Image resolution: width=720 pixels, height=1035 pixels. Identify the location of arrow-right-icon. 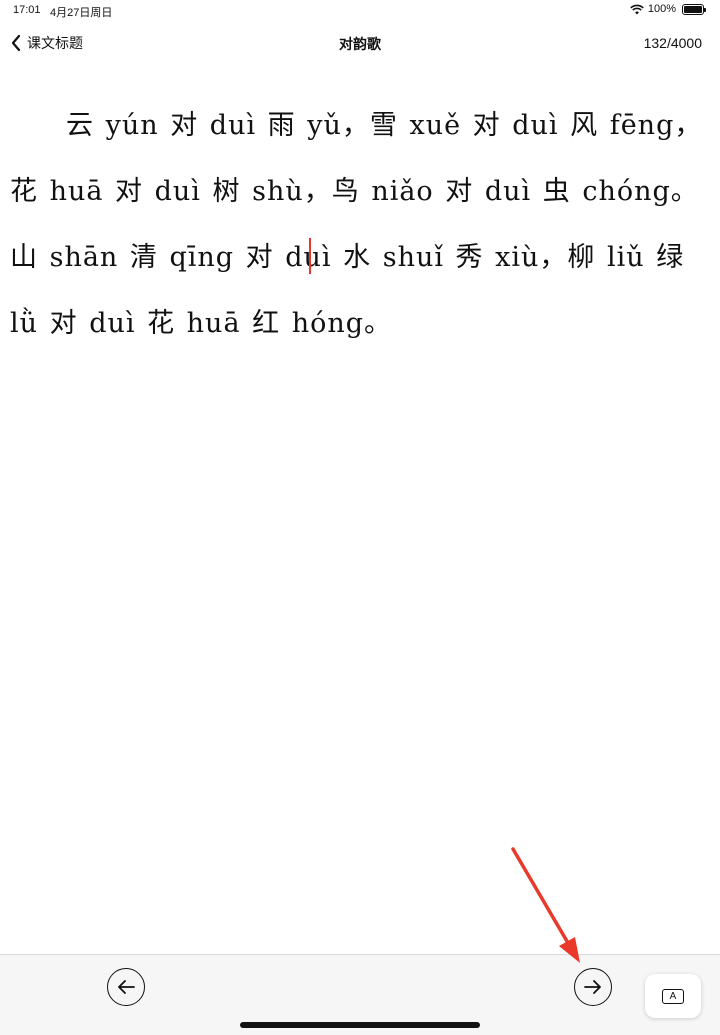
(592, 987).